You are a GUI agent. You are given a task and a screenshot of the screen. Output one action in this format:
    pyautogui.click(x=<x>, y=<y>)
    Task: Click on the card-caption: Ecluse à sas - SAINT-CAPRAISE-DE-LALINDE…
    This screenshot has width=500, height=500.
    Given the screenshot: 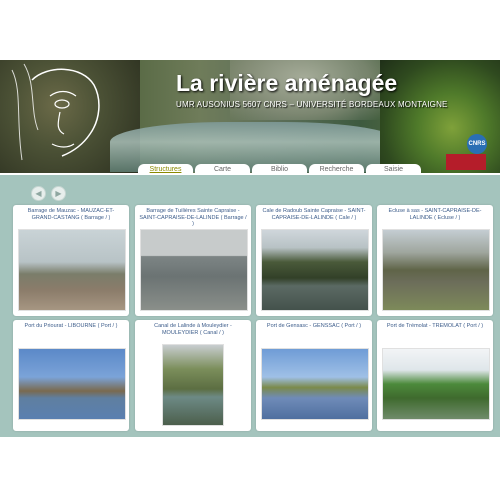 What is the action you would take?
    pyautogui.click(x=435, y=214)
    